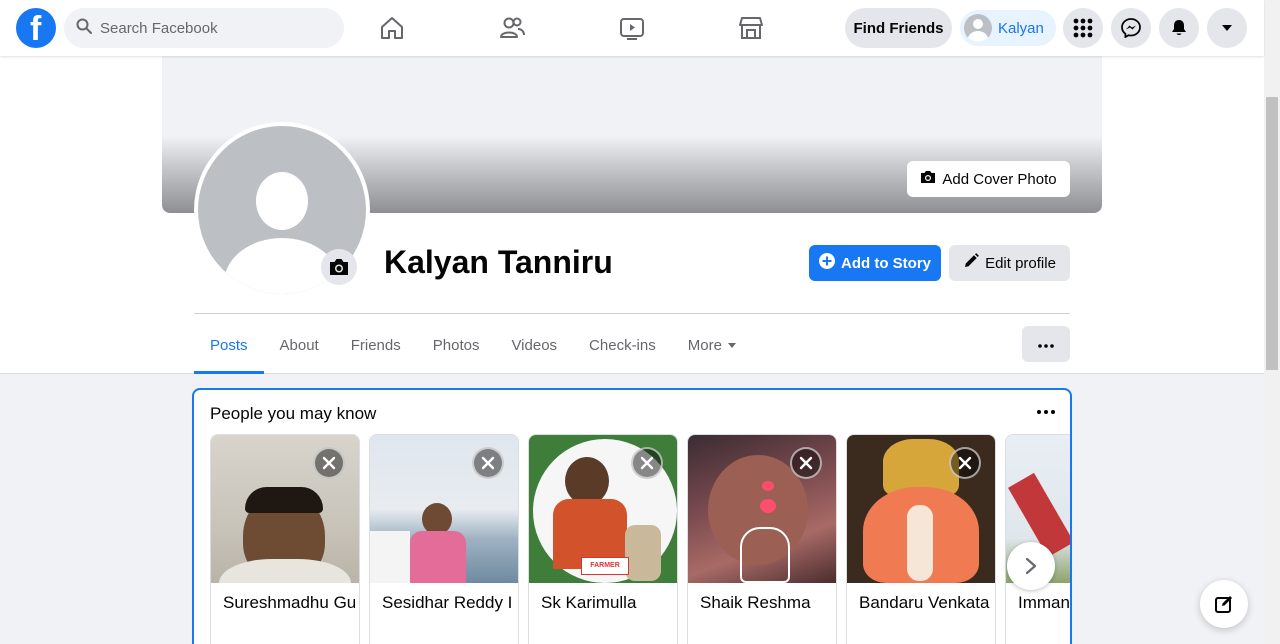 The width and height of the screenshot is (1280, 644). I want to click on find-friends-button: Find Friends, so click(898, 28).